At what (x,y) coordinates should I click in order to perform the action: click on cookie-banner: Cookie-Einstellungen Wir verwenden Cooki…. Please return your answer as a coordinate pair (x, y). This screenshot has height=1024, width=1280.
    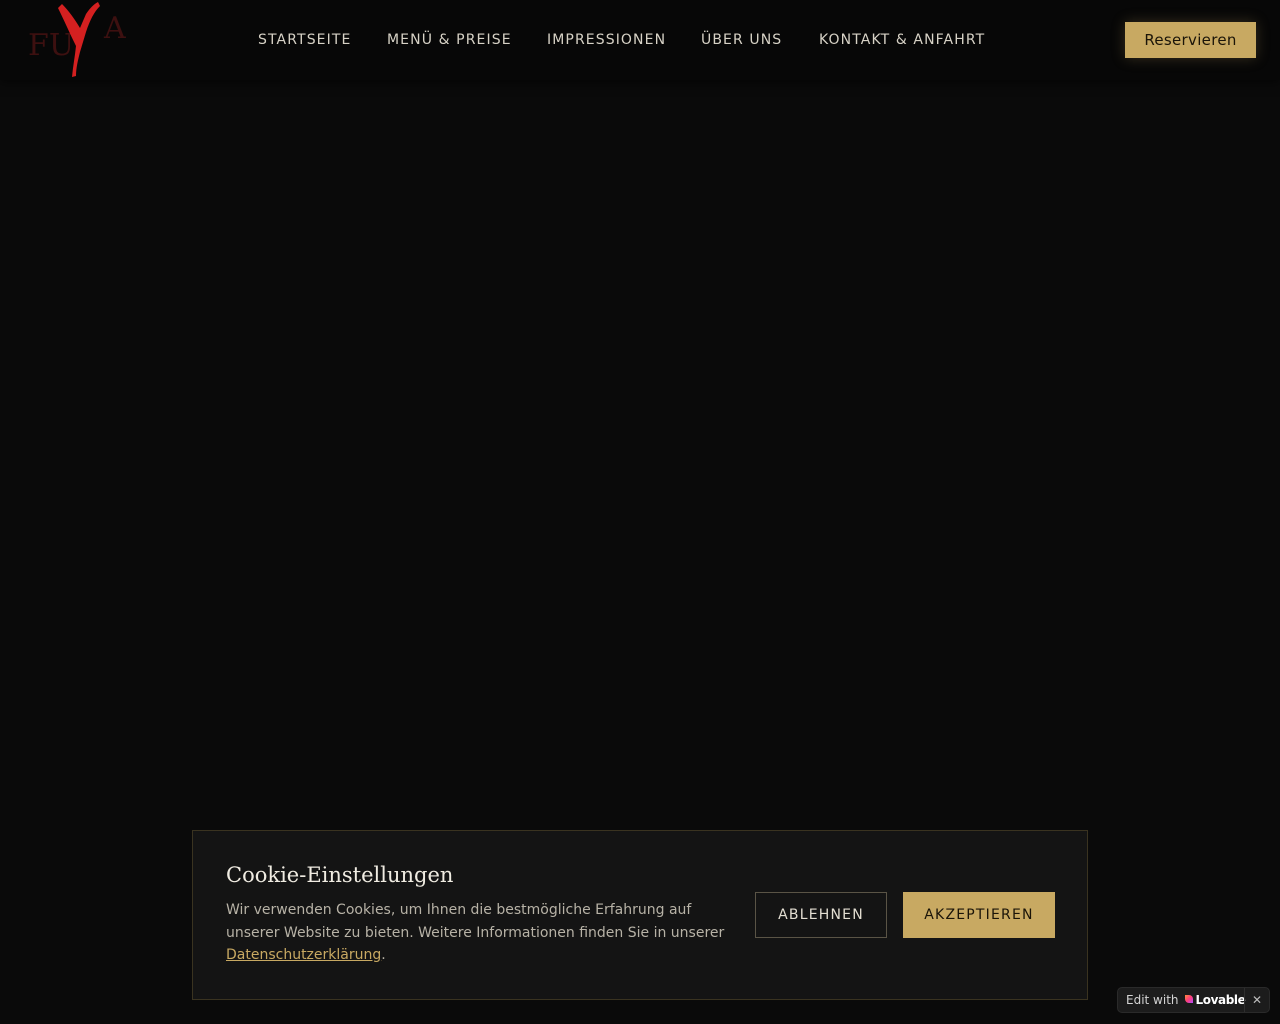
    Looking at the image, I should click on (640, 915).